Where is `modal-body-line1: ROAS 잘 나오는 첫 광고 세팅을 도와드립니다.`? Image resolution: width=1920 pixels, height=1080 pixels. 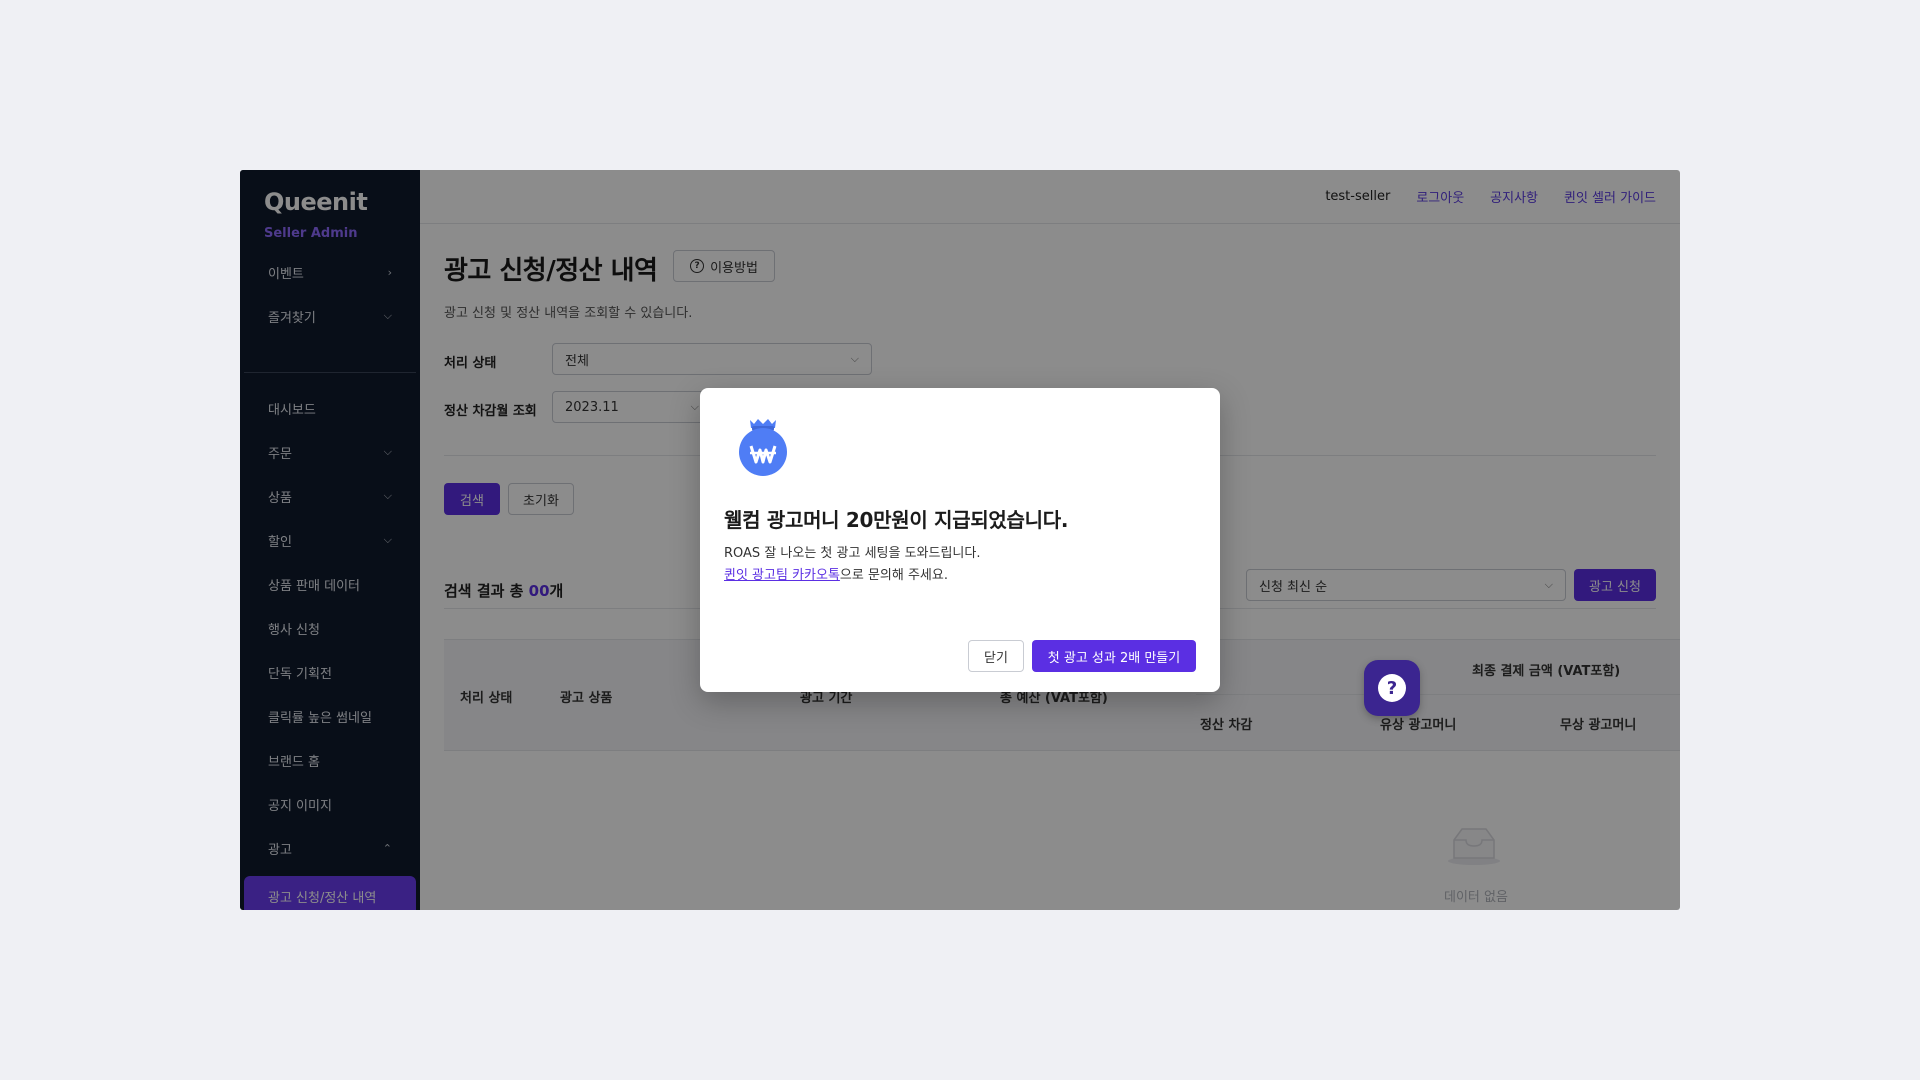
modal-body-line1: ROAS 잘 나오는 첫 광고 세팅을 도와드립니다. is located at coordinates (852, 553).